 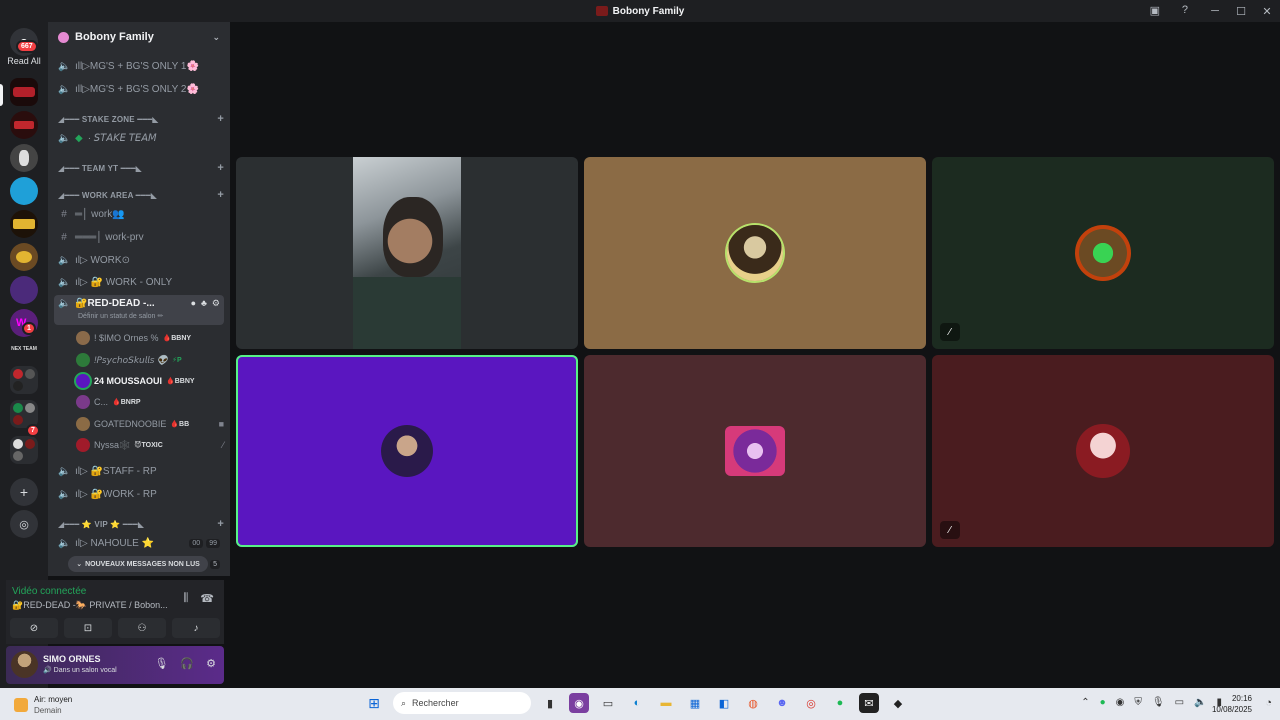 I want to click on read-all-button: Read All, so click(x=24, y=61).